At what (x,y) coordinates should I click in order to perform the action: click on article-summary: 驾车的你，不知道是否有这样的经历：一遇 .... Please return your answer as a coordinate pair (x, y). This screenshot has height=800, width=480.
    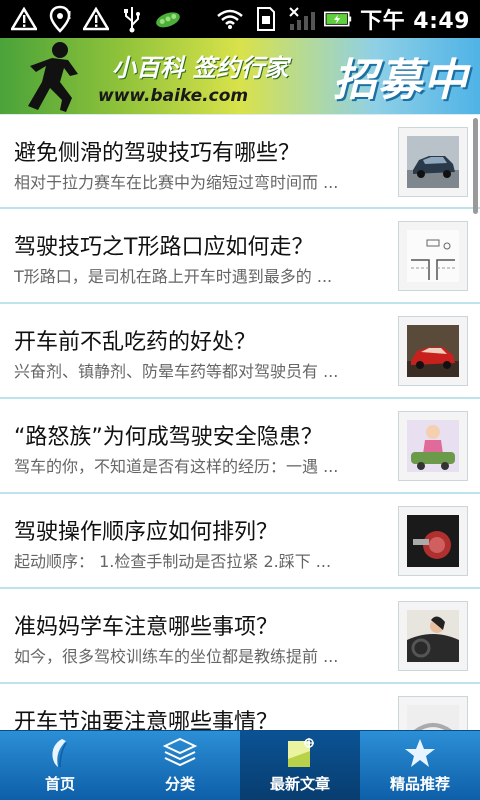
    Looking at the image, I should click on (176, 466).